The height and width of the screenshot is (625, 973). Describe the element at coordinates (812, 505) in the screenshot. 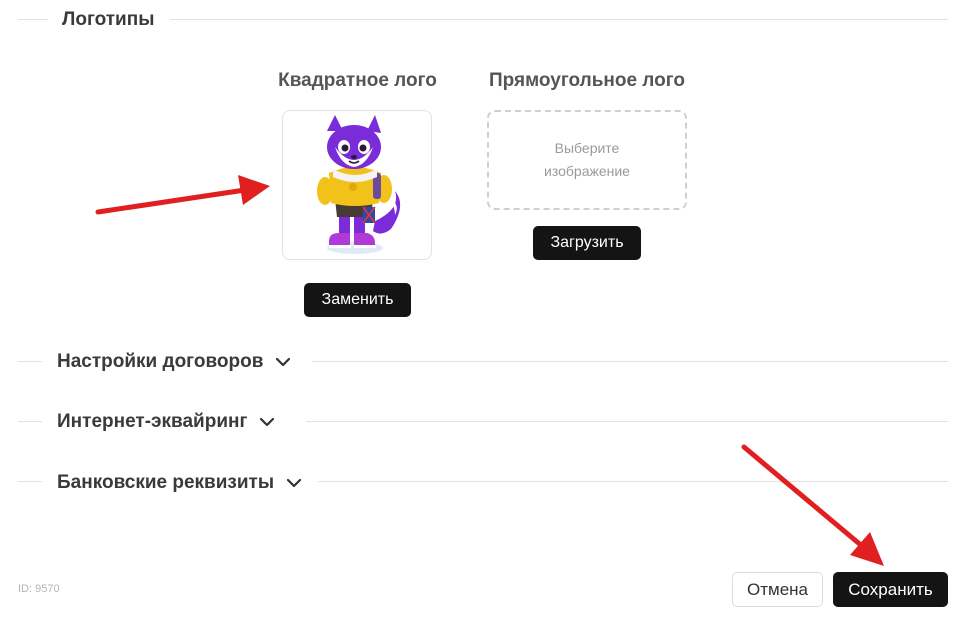

I see `annotation-arrow-right` at that location.